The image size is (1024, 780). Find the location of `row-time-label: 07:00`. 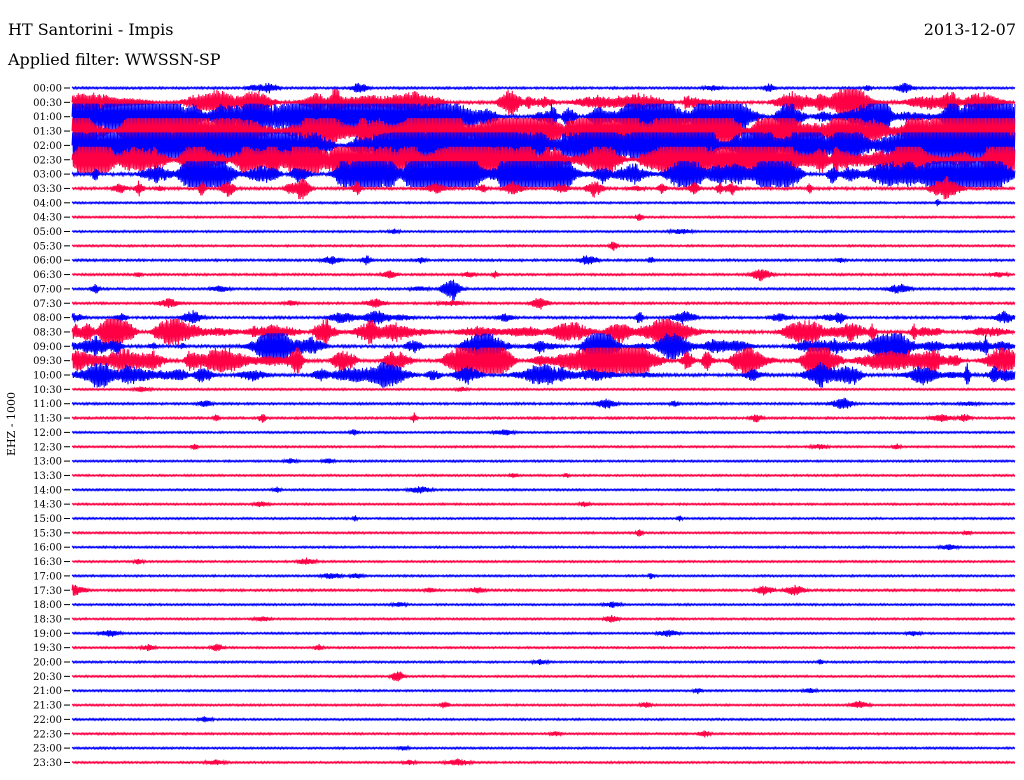

row-time-label: 07:00 is located at coordinates (47, 289).